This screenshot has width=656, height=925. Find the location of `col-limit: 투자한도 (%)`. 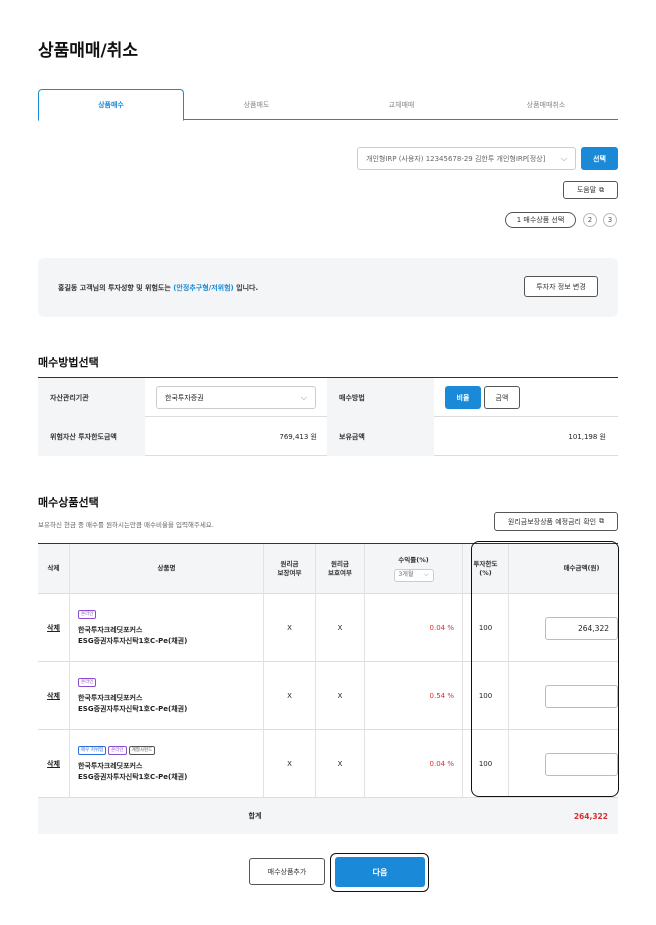

col-limit: 투자한도 (%) is located at coordinates (486, 569).